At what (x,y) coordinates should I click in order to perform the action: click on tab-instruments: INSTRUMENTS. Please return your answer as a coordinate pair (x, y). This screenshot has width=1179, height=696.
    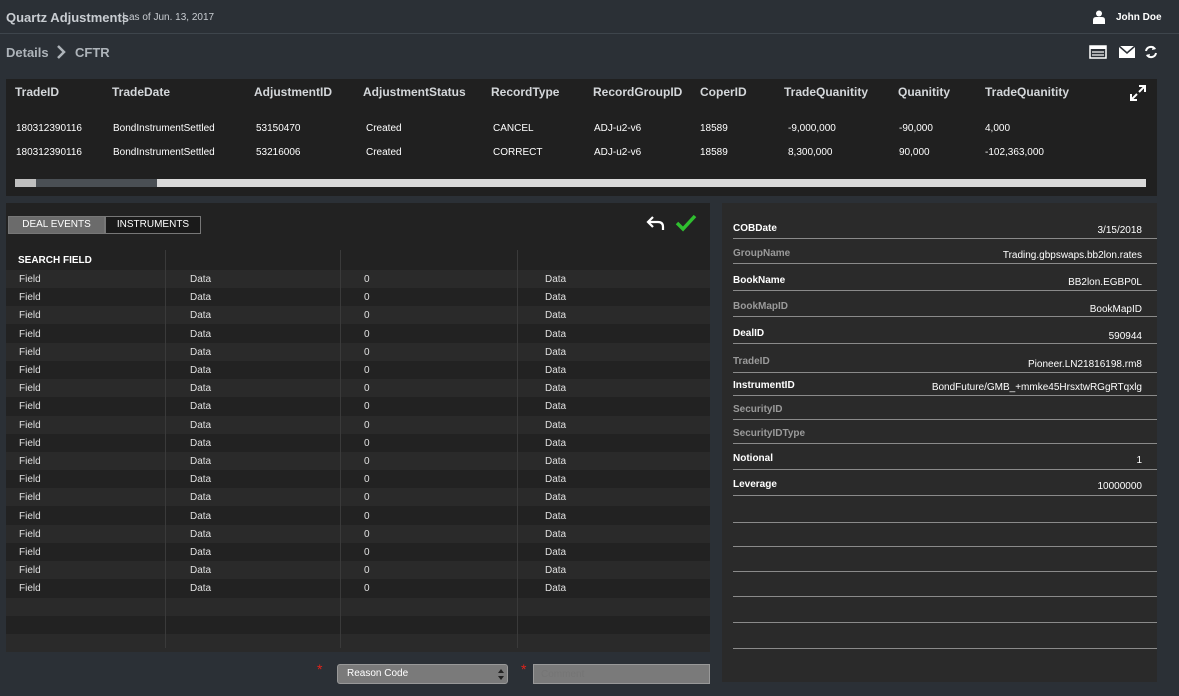
    Looking at the image, I should click on (153, 225).